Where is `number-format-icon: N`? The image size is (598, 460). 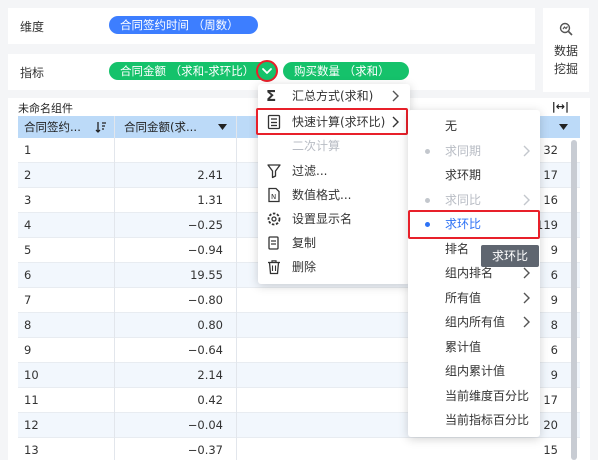
number-format-icon: N is located at coordinates (274, 195).